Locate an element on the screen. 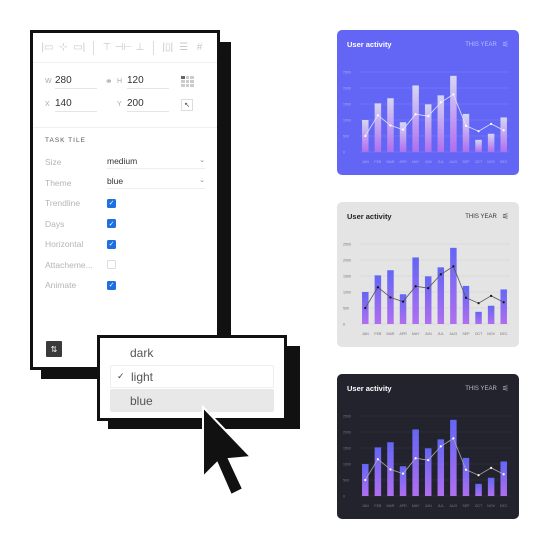 Image resolution: width=550 pixels, height=550 pixels. x-tick-label: AUG is located at coordinates (453, 334).